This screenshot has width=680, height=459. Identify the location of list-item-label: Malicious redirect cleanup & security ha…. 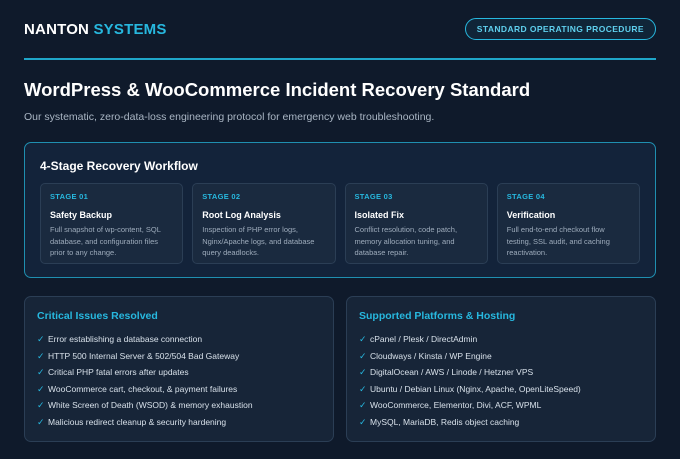
(137, 421).